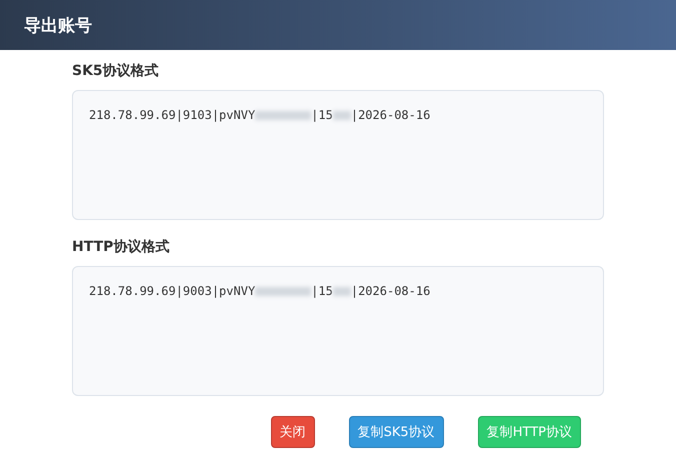 This screenshot has width=676, height=455. Describe the element at coordinates (116, 71) in the screenshot. I see `field-label: SK5协议格式` at that location.